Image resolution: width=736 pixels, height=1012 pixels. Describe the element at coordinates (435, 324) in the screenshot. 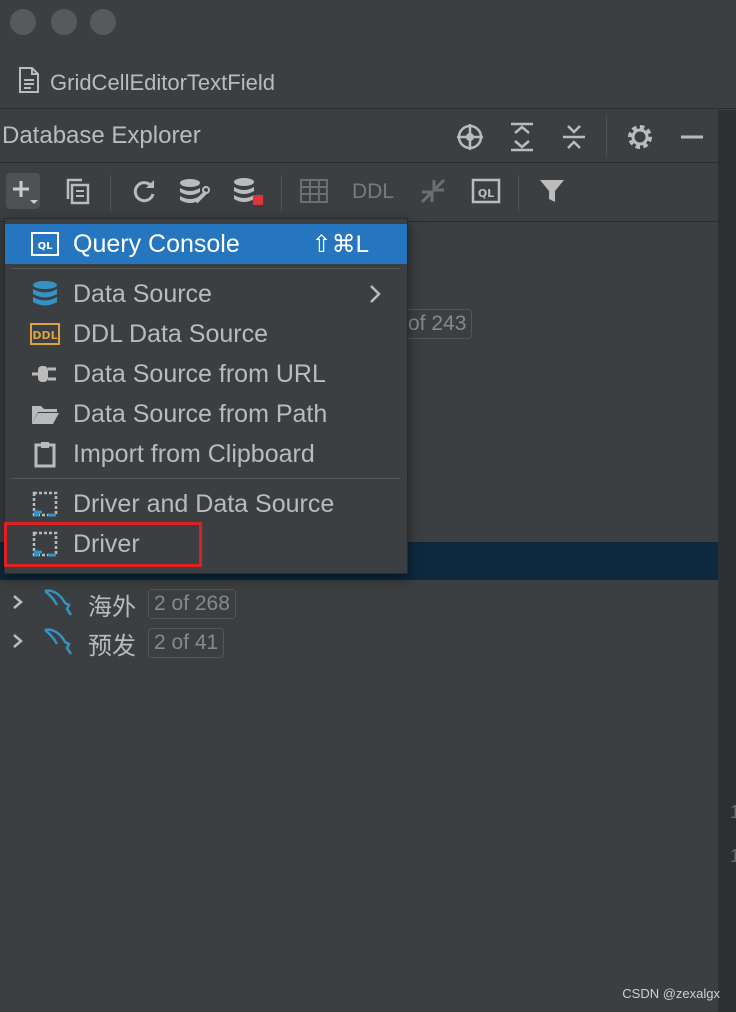

I see `count-badge: of 243` at that location.